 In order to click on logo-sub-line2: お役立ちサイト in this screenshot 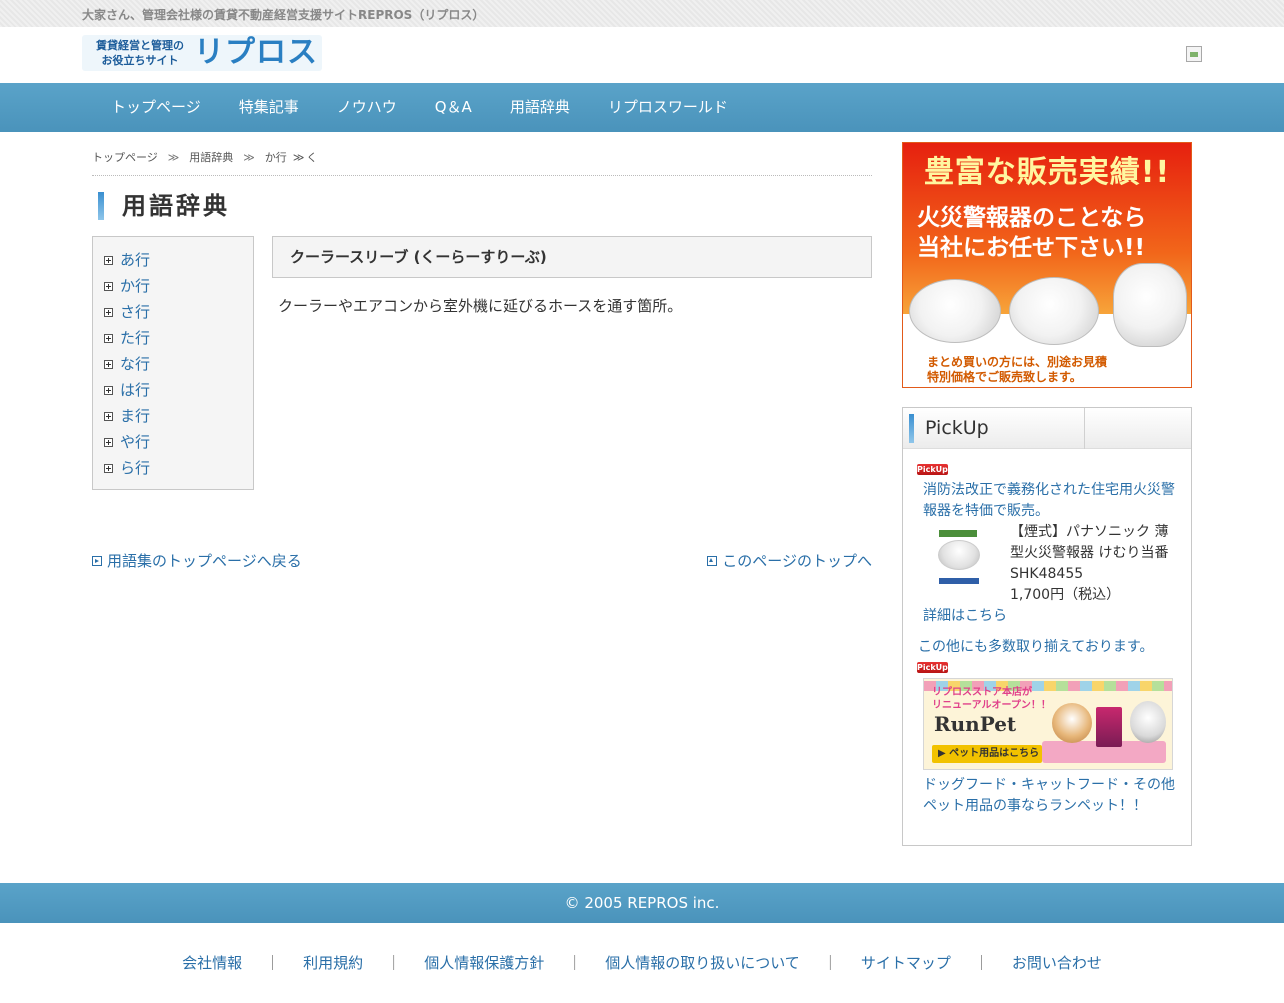, I will do `click(140, 60)`.